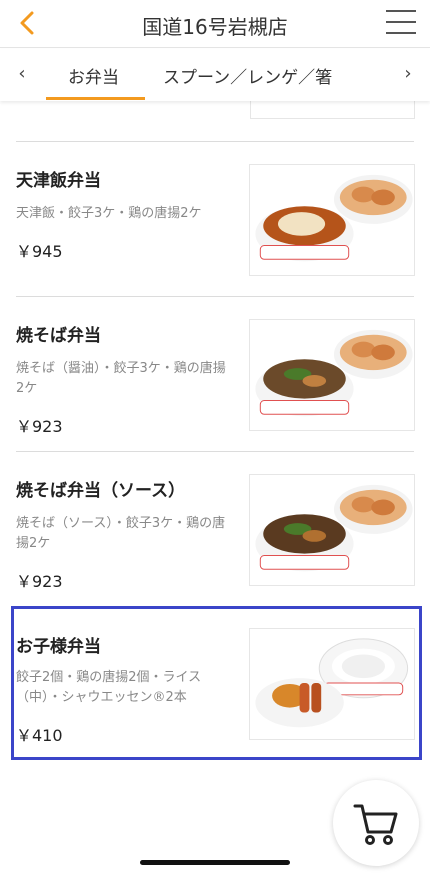 The width and height of the screenshot is (430, 875). I want to click on product-description: 天津飯・餃子3ケ・鶏の唐揚2ケ, so click(109, 213).